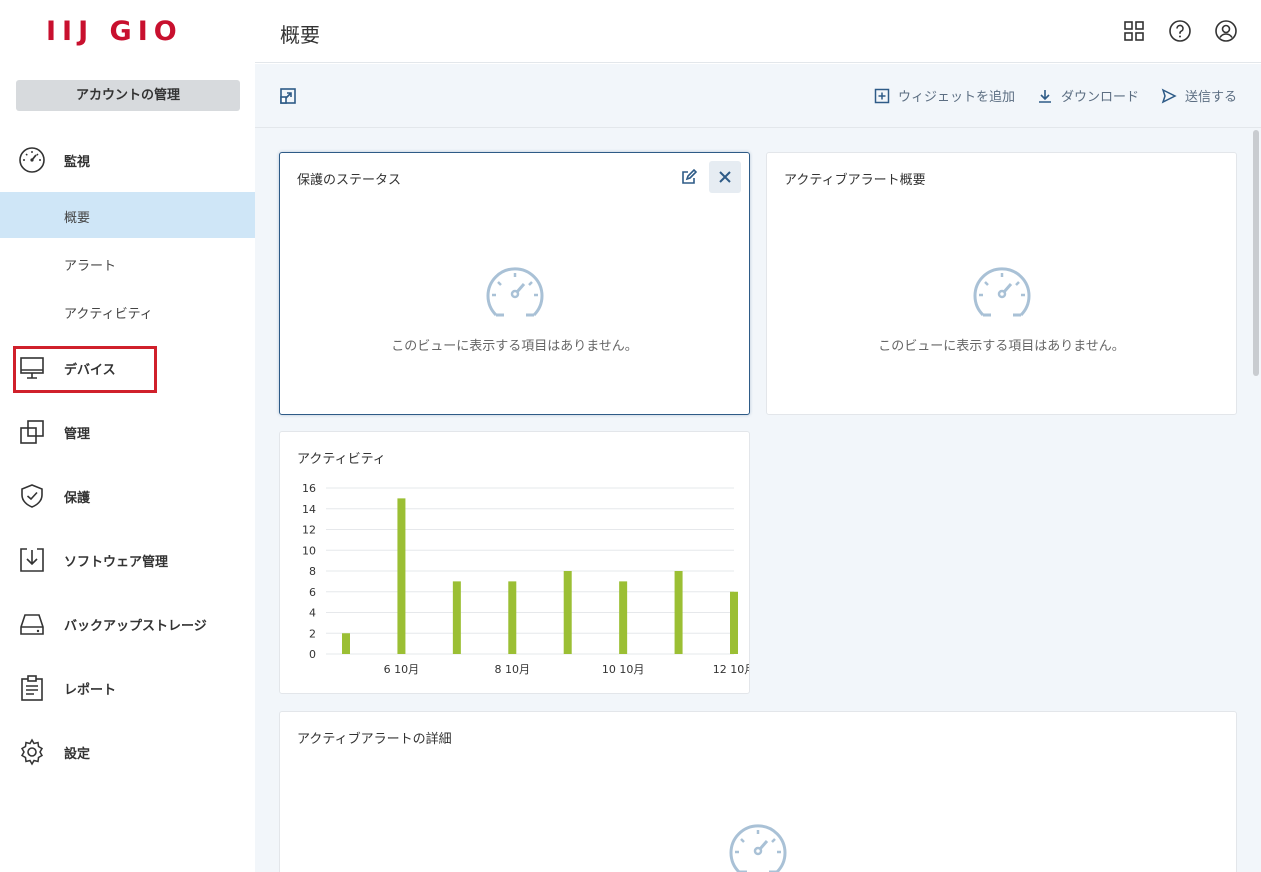 The height and width of the screenshot is (872, 1261). What do you see at coordinates (623, 669) in the screenshot?
I see `x-tick-label: 10 10月` at bounding box center [623, 669].